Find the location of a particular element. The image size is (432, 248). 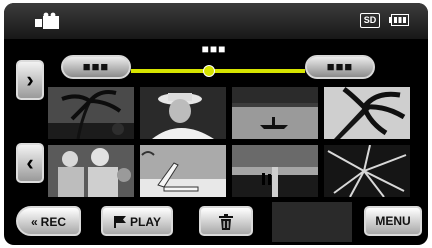

double-chevron-left-icon: « is located at coordinates (34, 221).